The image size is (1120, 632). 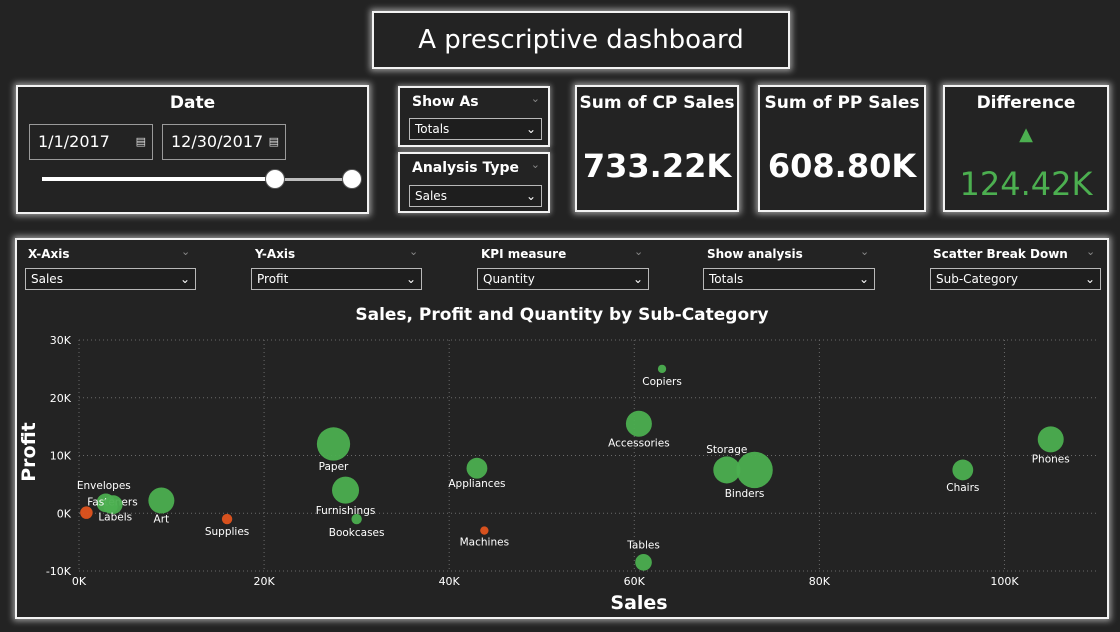 What do you see at coordinates (264, 581) in the screenshot?
I see `x-tick-label: 20K` at bounding box center [264, 581].